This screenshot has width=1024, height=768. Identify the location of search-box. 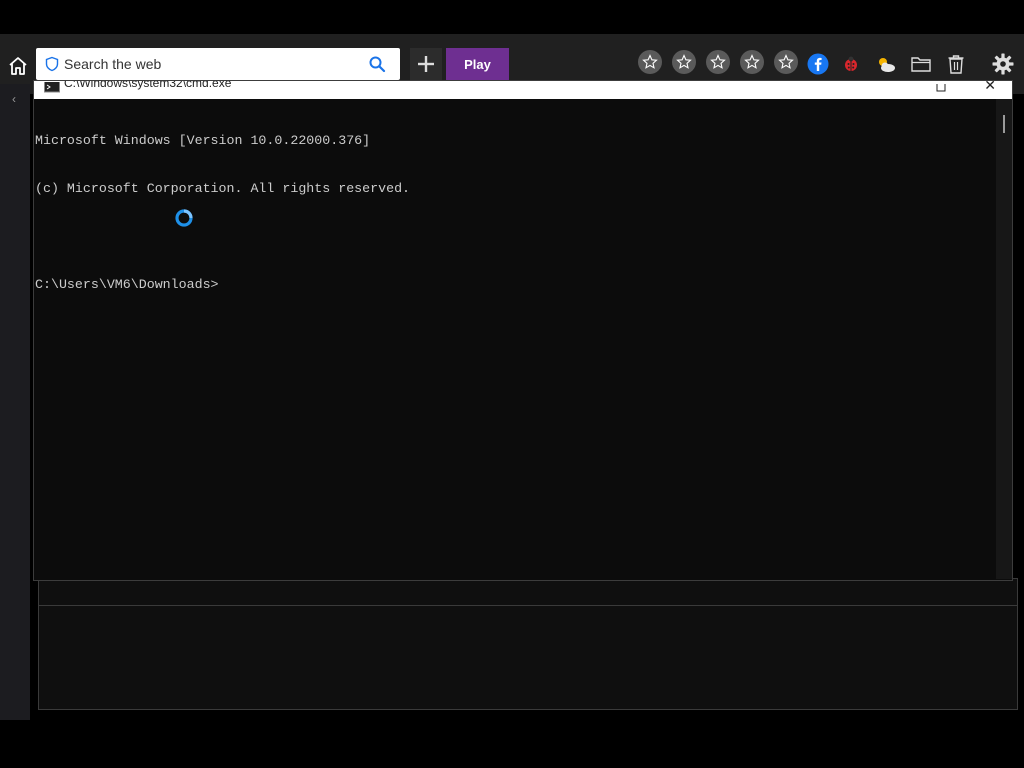
(218, 64).